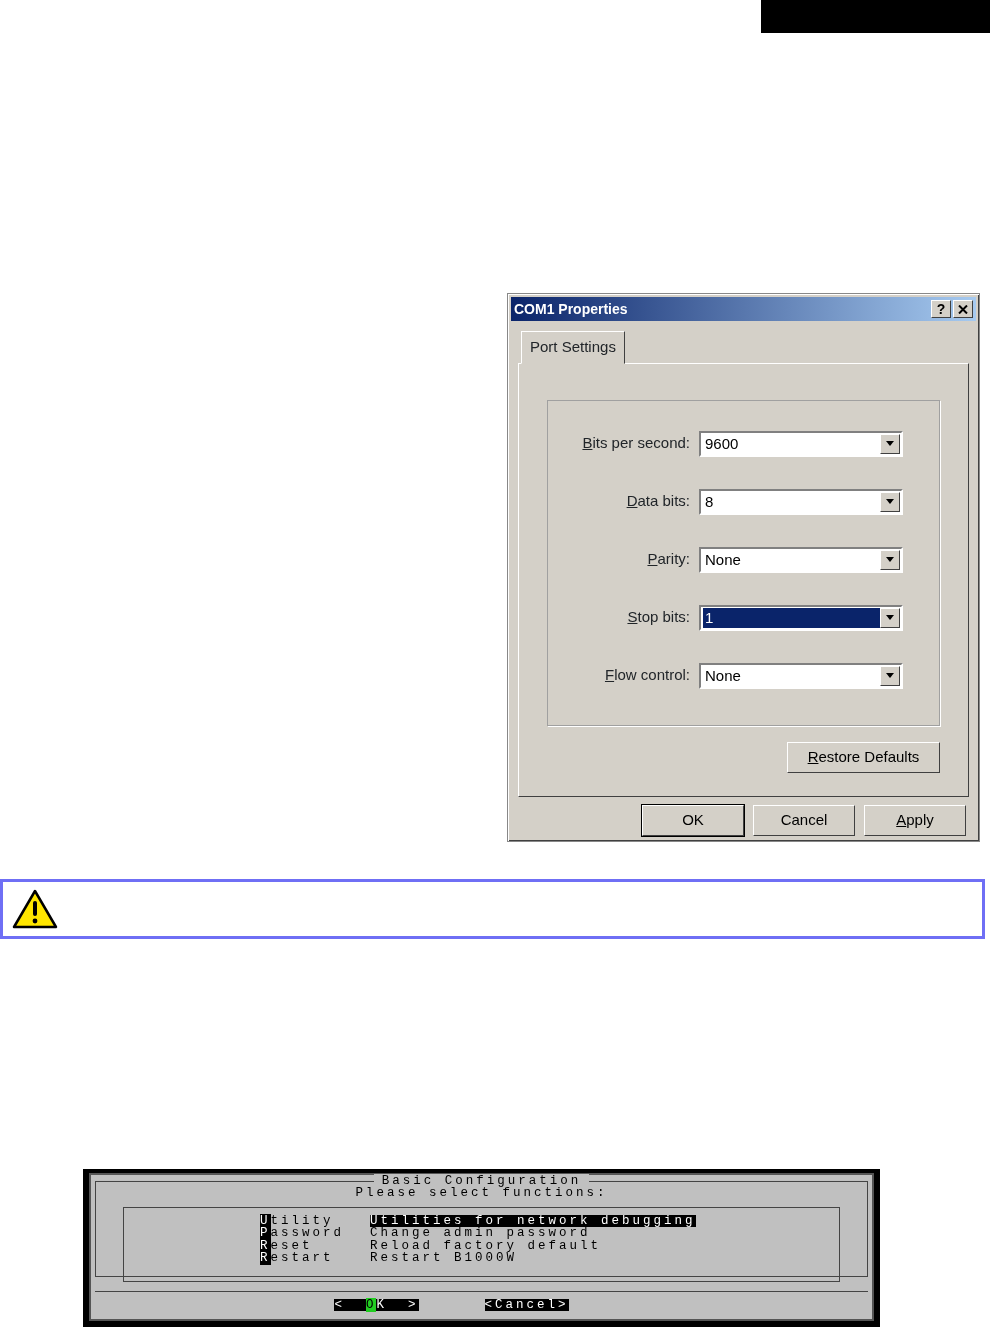 The image size is (990, 1329). What do you see at coordinates (533, 1221) in the screenshot?
I see `menu-description: Utilities for network debugging` at bounding box center [533, 1221].